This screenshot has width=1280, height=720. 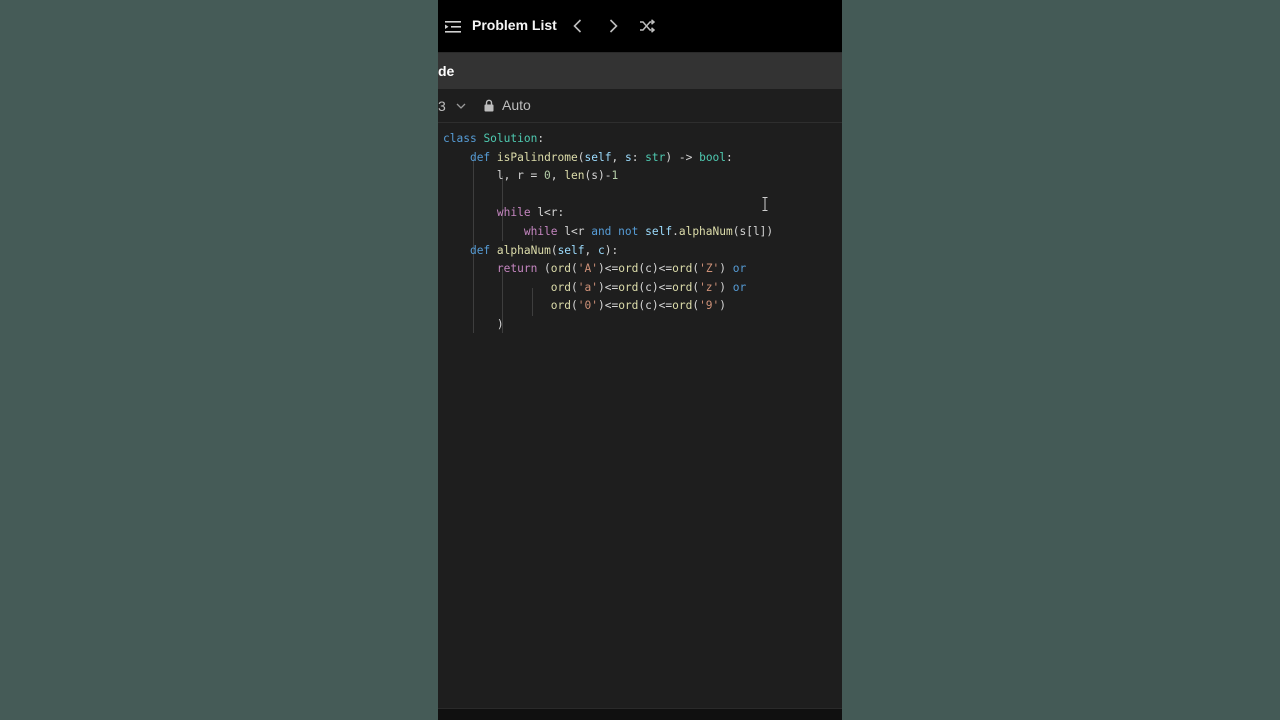 I want to click on code-line: ord('0')<=ord(c)<=ord('9'), so click(x=584, y=306).